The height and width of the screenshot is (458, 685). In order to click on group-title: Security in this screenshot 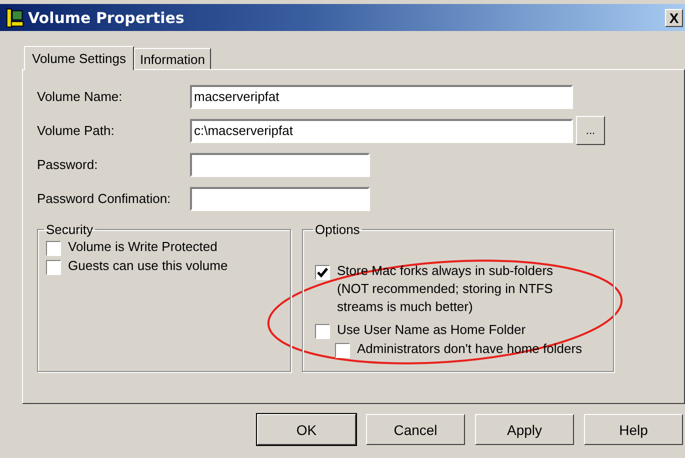, I will do `click(69, 229)`.